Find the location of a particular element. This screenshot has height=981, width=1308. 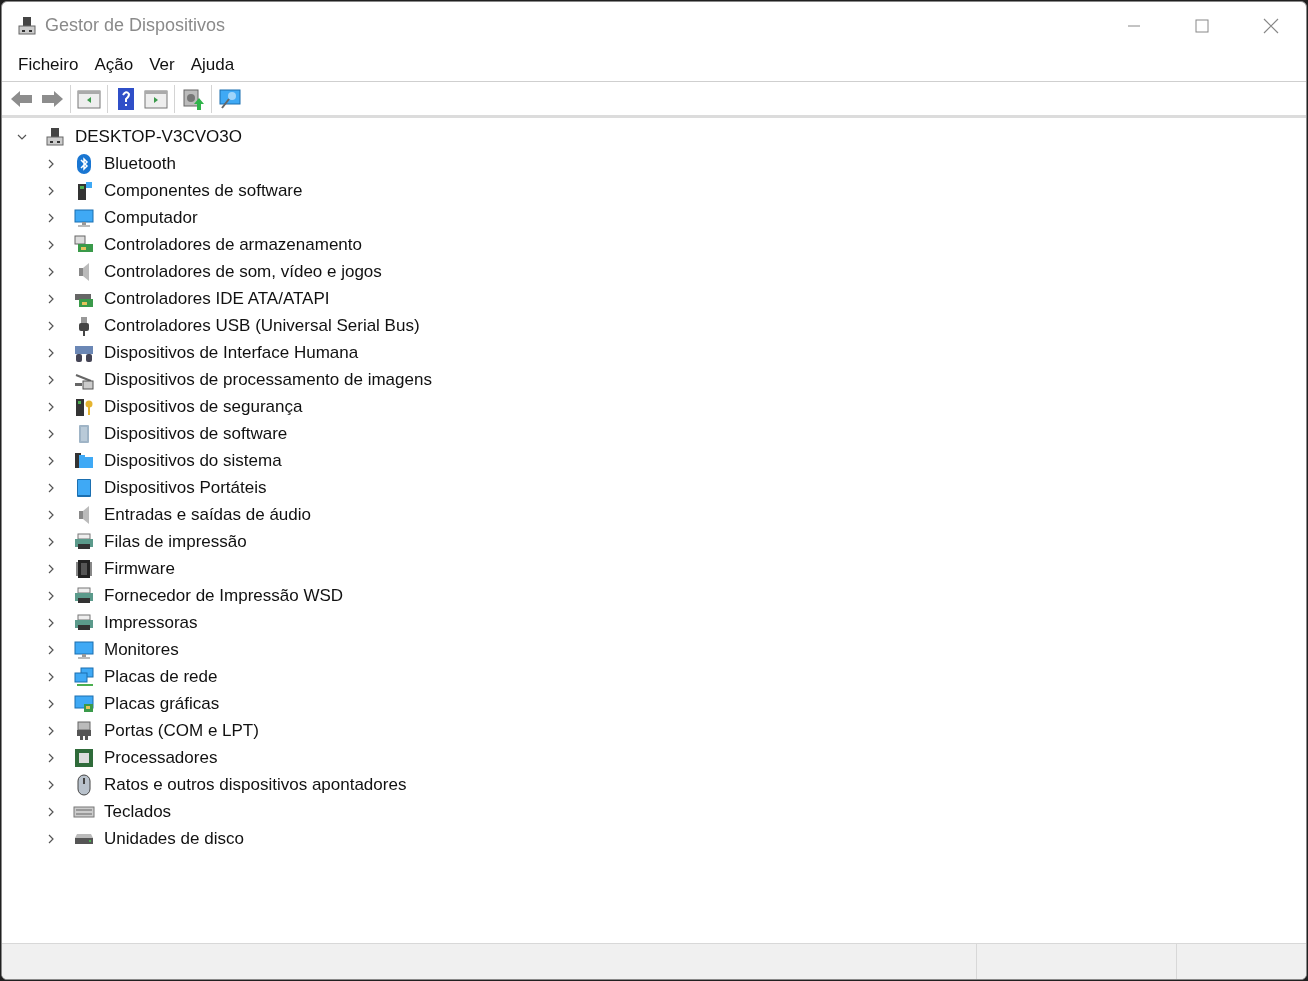

close-icon is located at coordinates (1271, 25).